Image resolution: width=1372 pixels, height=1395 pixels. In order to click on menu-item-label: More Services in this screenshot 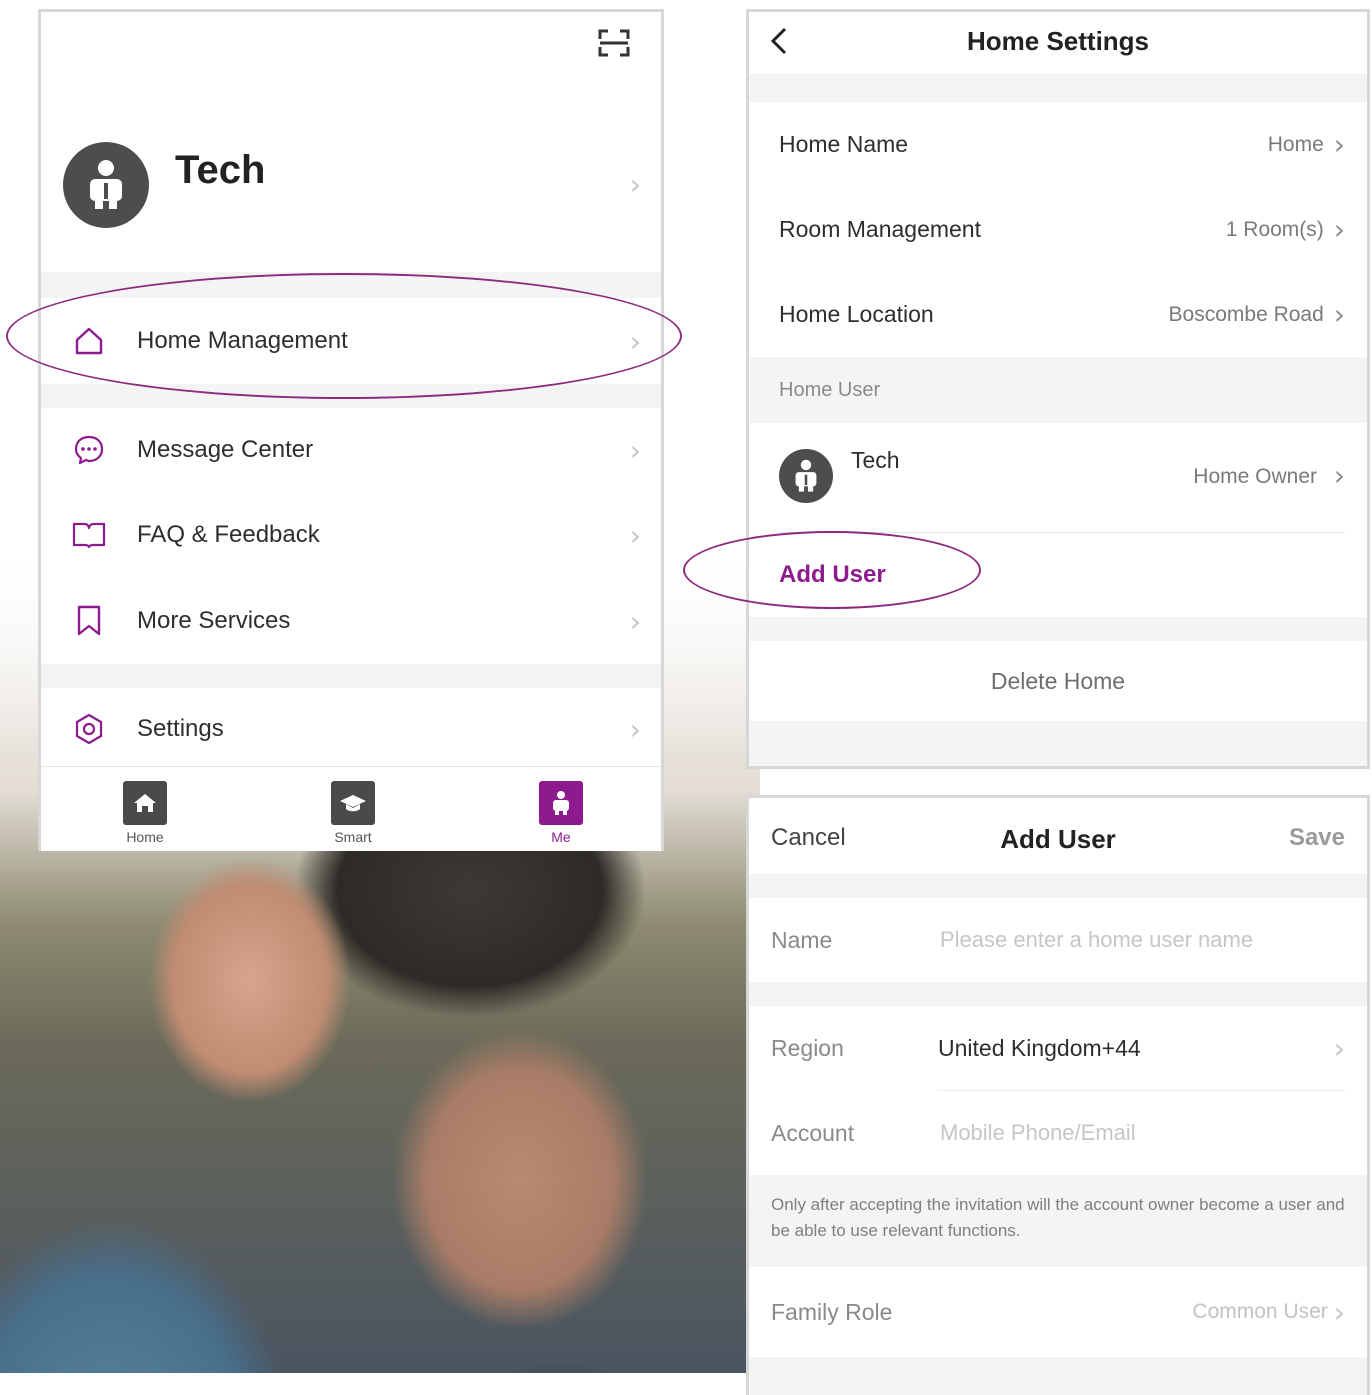, I will do `click(214, 620)`.